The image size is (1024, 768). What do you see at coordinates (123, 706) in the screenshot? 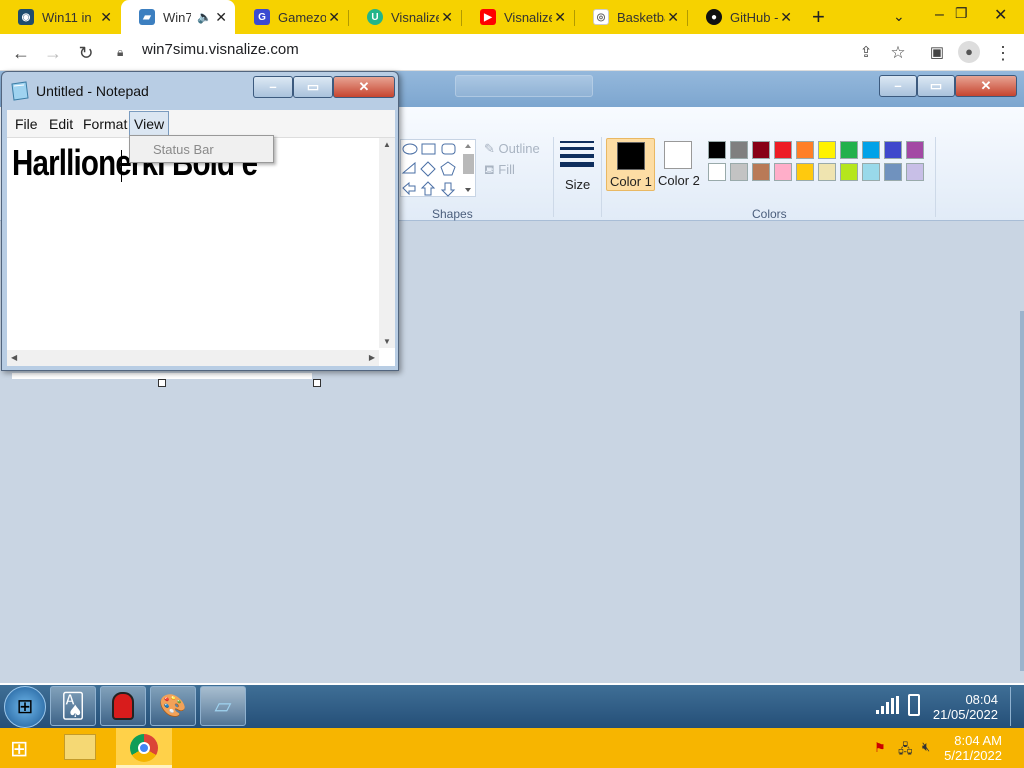
I see `among-us-taskbar-icon` at bounding box center [123, 706].